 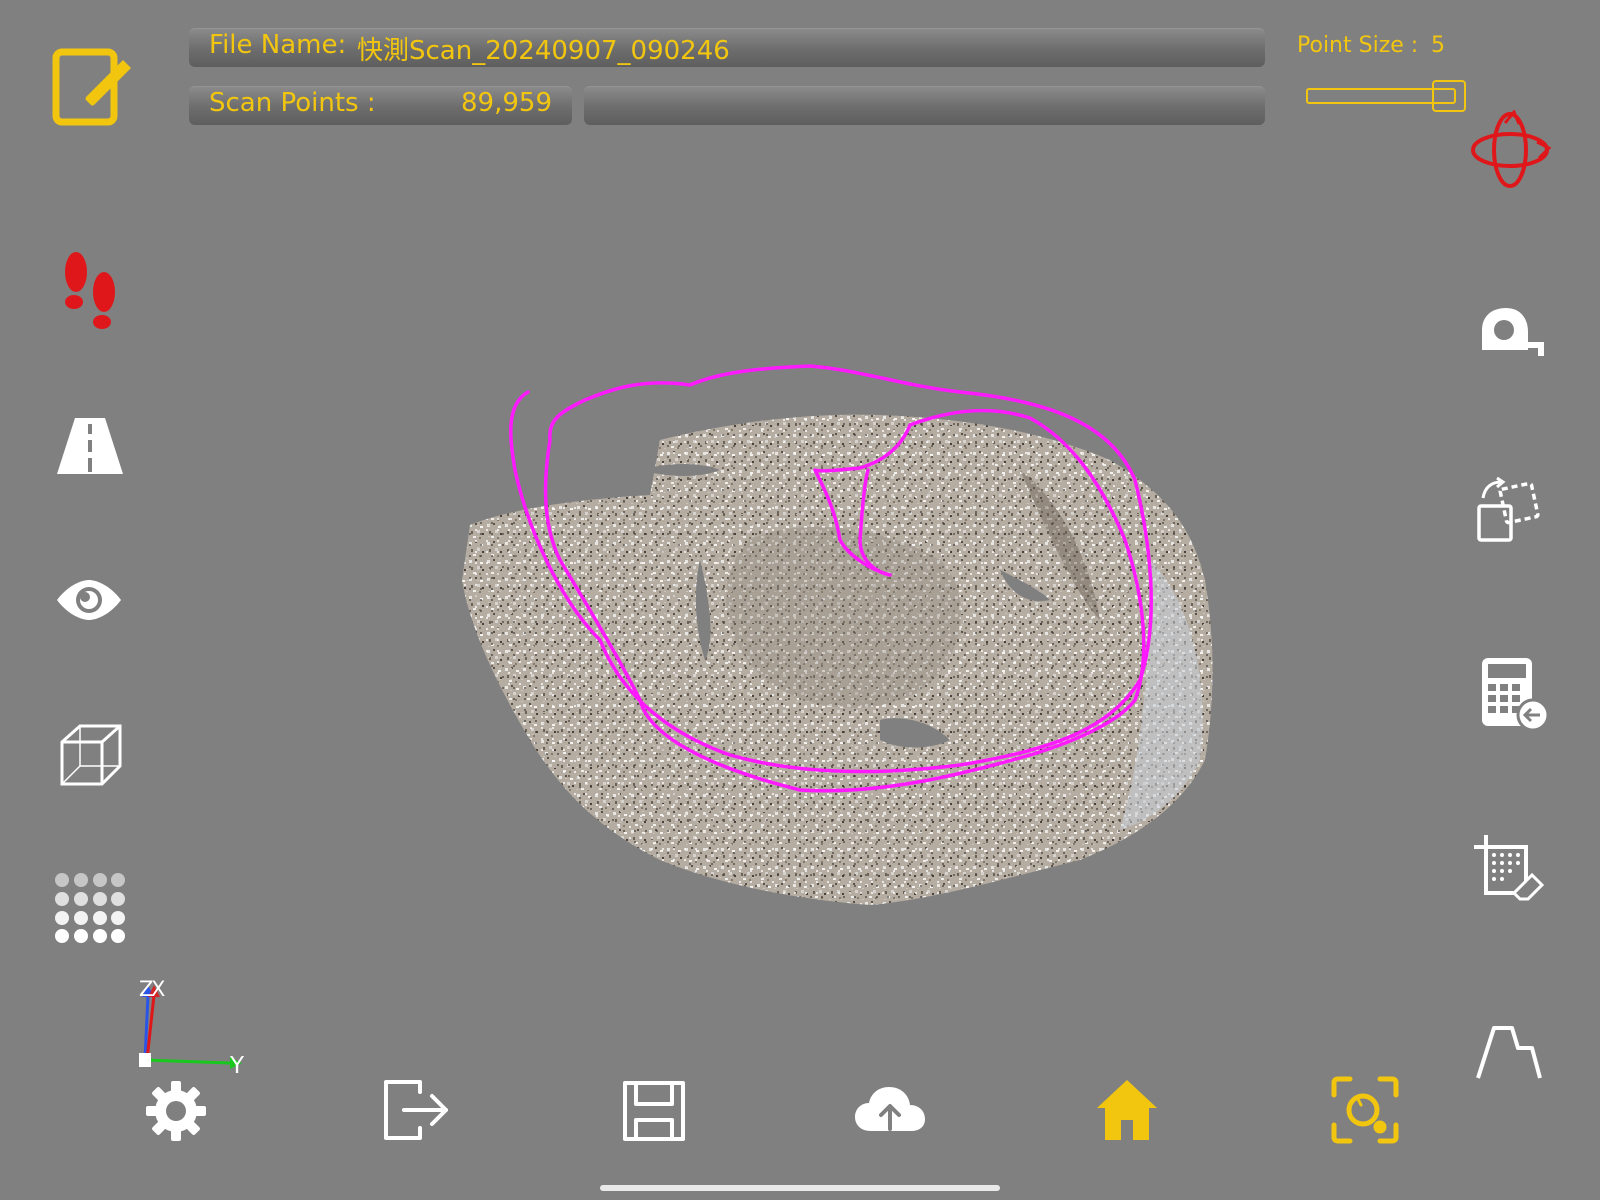 What do you see at coordinates (1510, 870) in the screenshot?
I see `crop-erase-icon` at bounding box center [1510, 870].